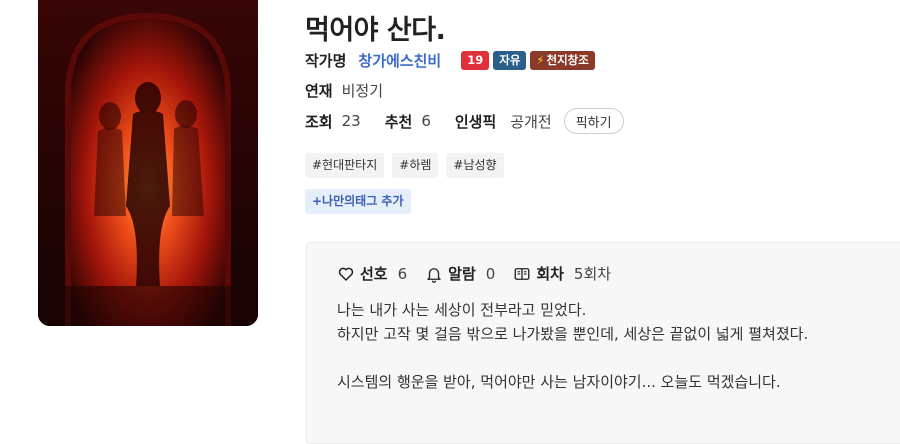 Image resolution: width=900 pixels, height=444 pixels. I want to click on page-title: 먹어야 산다., so click(375, 30).